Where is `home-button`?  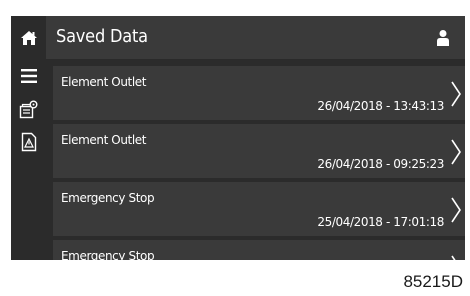 home-button is located at coordinates (28, 38).